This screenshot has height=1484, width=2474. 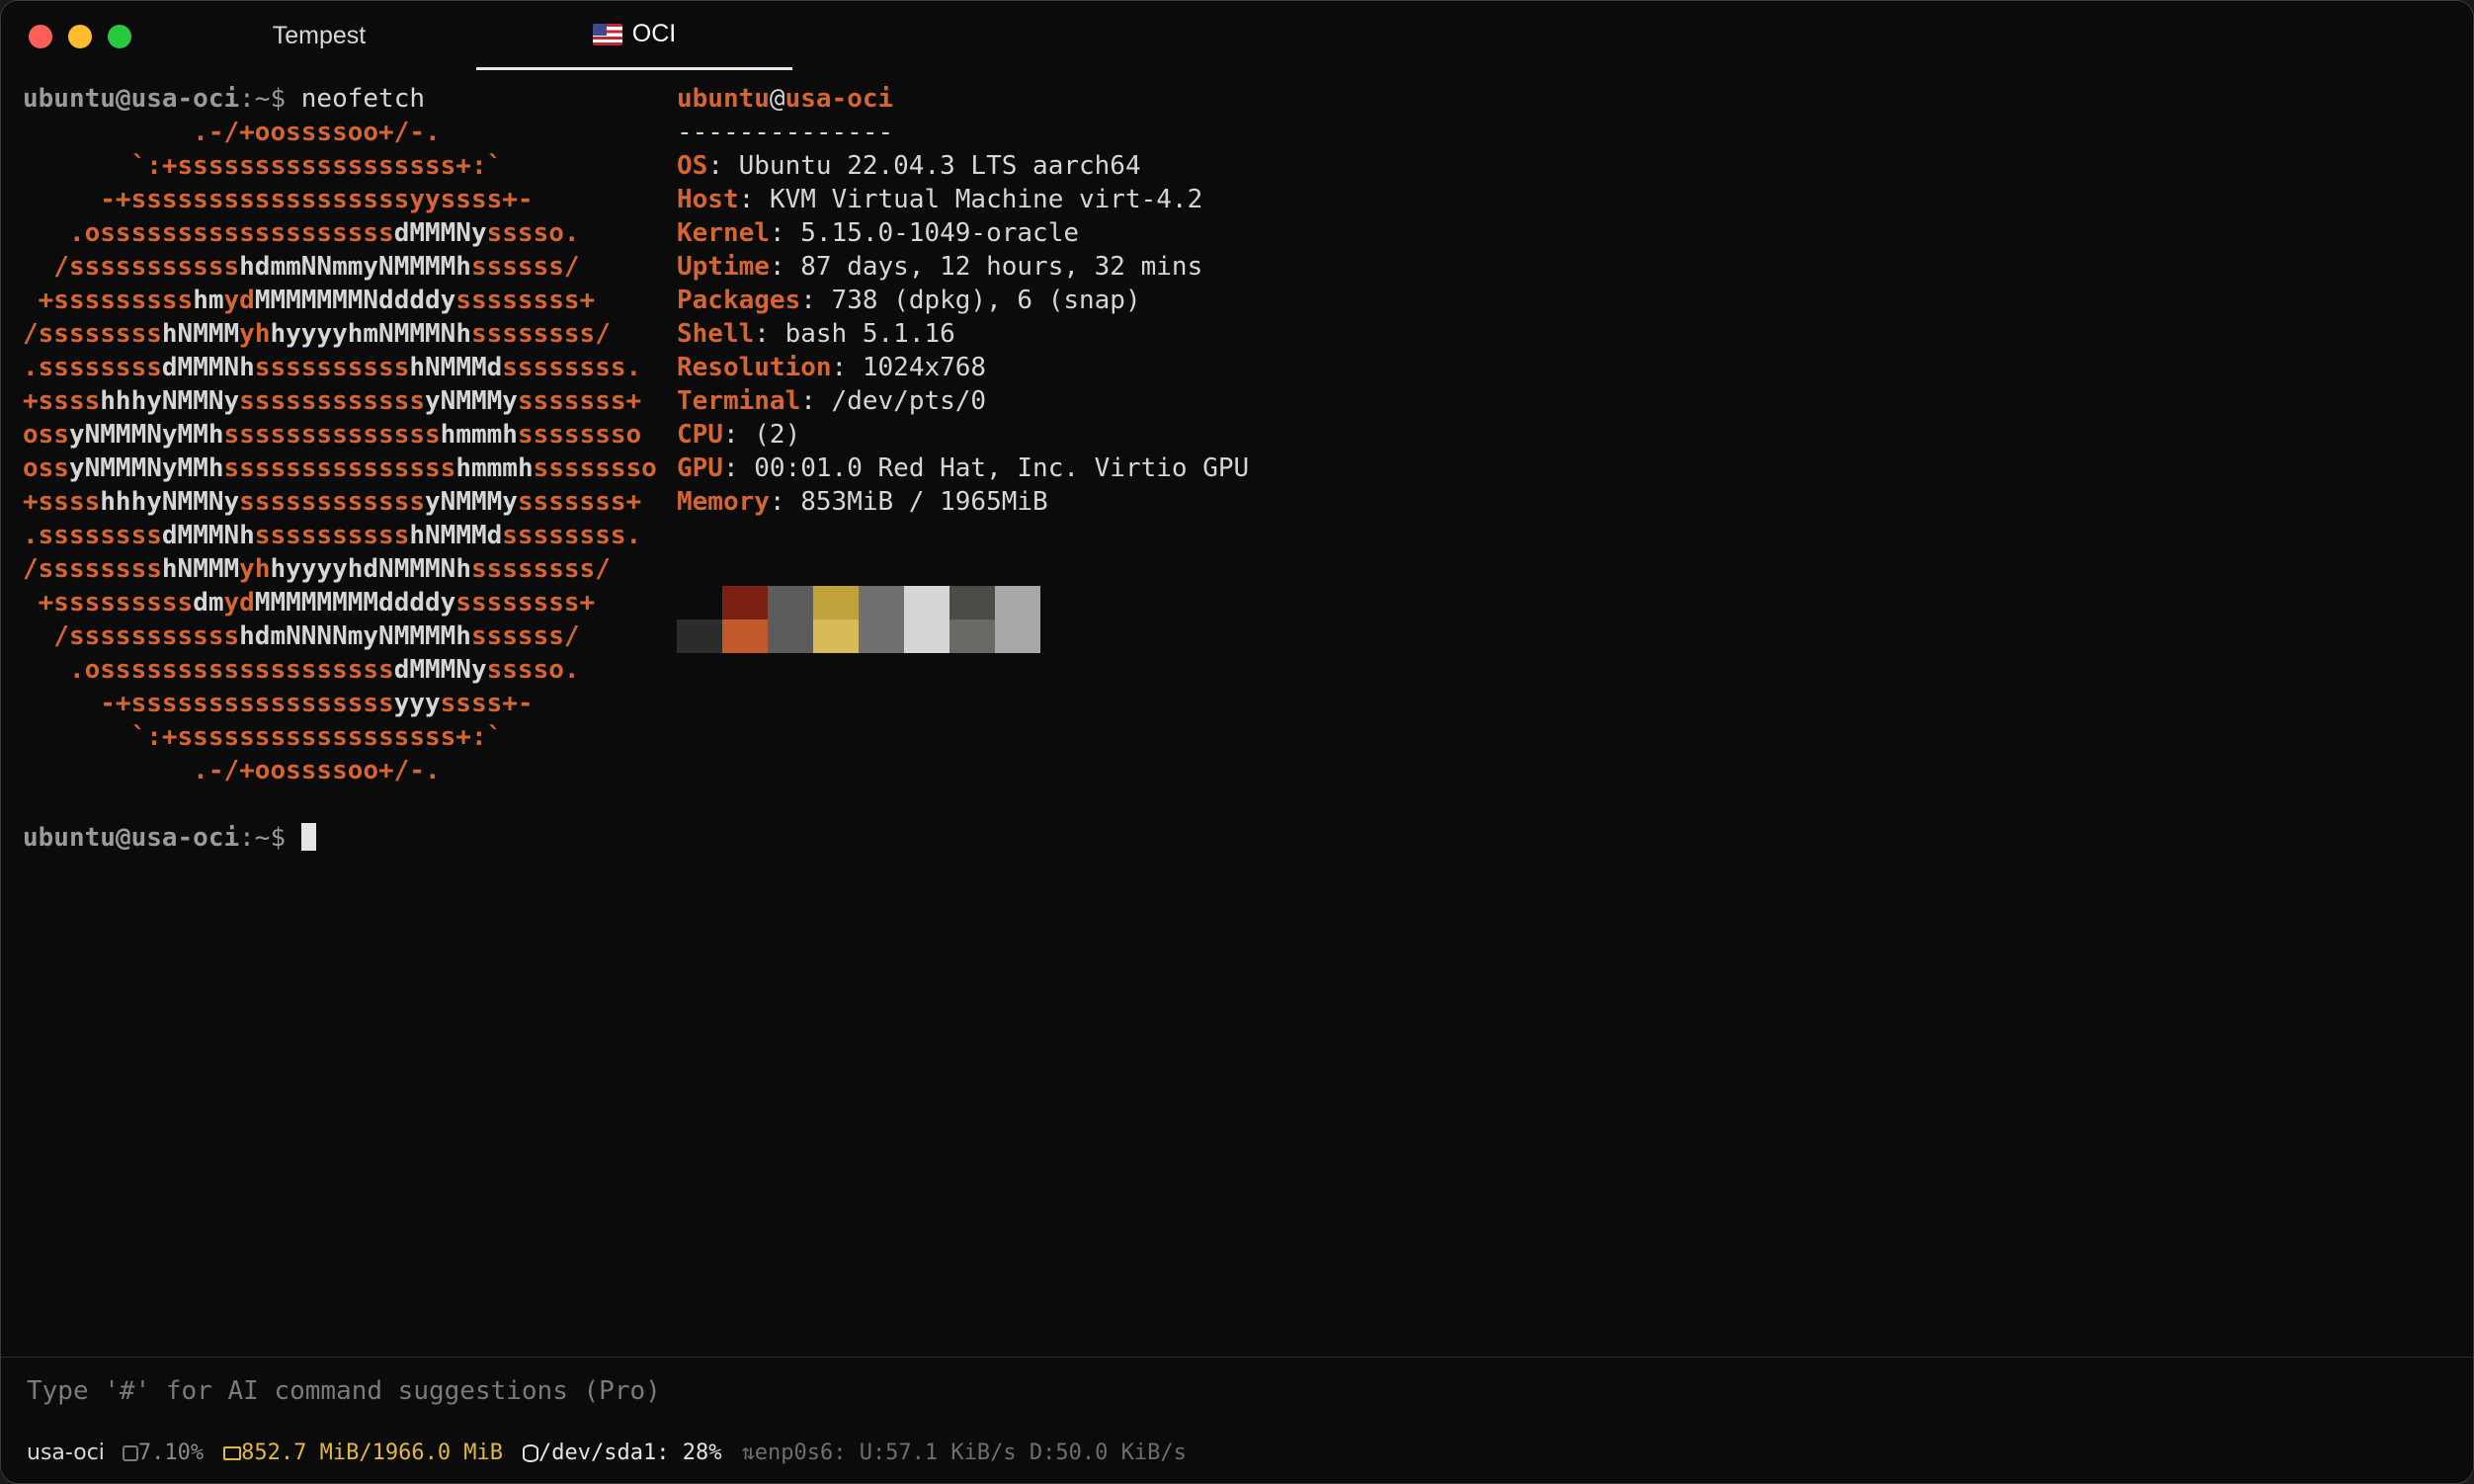 I want to click on minimize-window-button, so click(x=80, y=36).